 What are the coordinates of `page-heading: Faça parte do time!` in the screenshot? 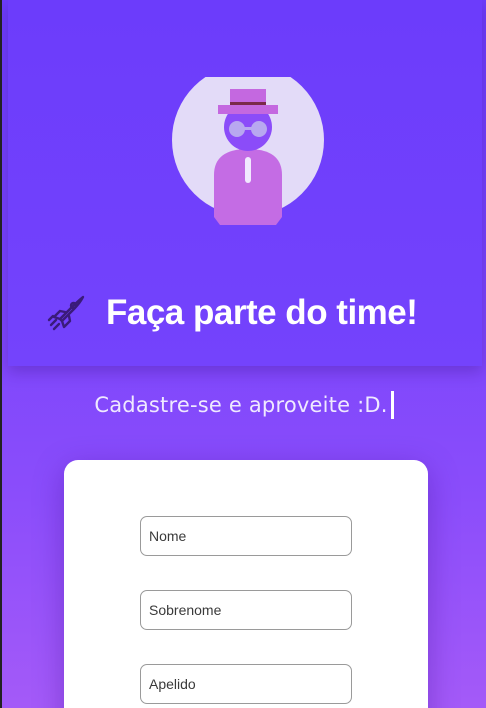 It's located at (256, 313).